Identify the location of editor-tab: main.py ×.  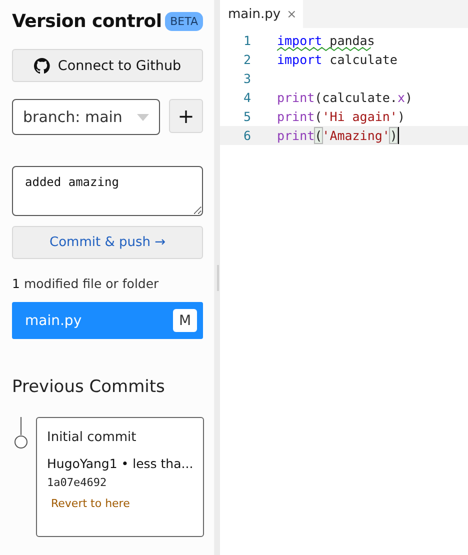
(261, 14).